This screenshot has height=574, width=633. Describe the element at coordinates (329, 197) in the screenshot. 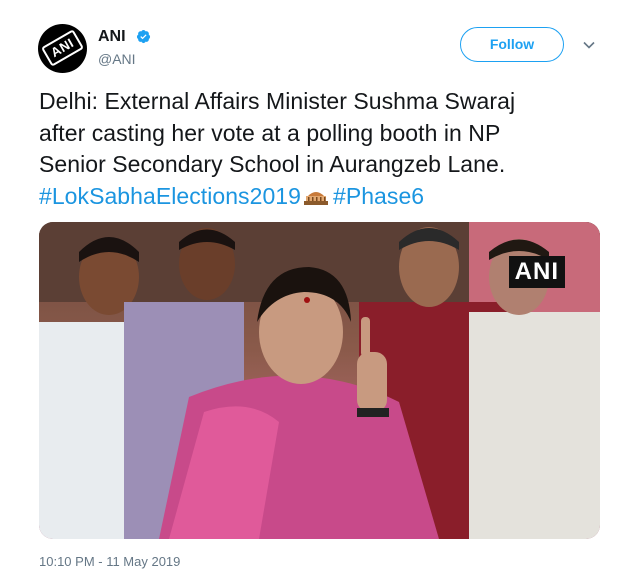

I see `hashtag-line: #LokSabhaElections2019 #Phase6` at that location.